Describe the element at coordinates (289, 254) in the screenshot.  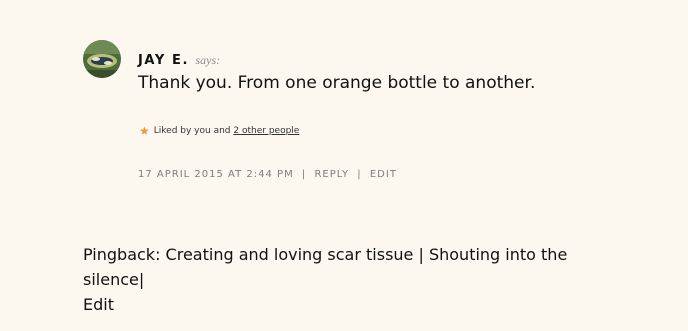
I see `pingback-title: Creating and loving scar tissue` at that location.